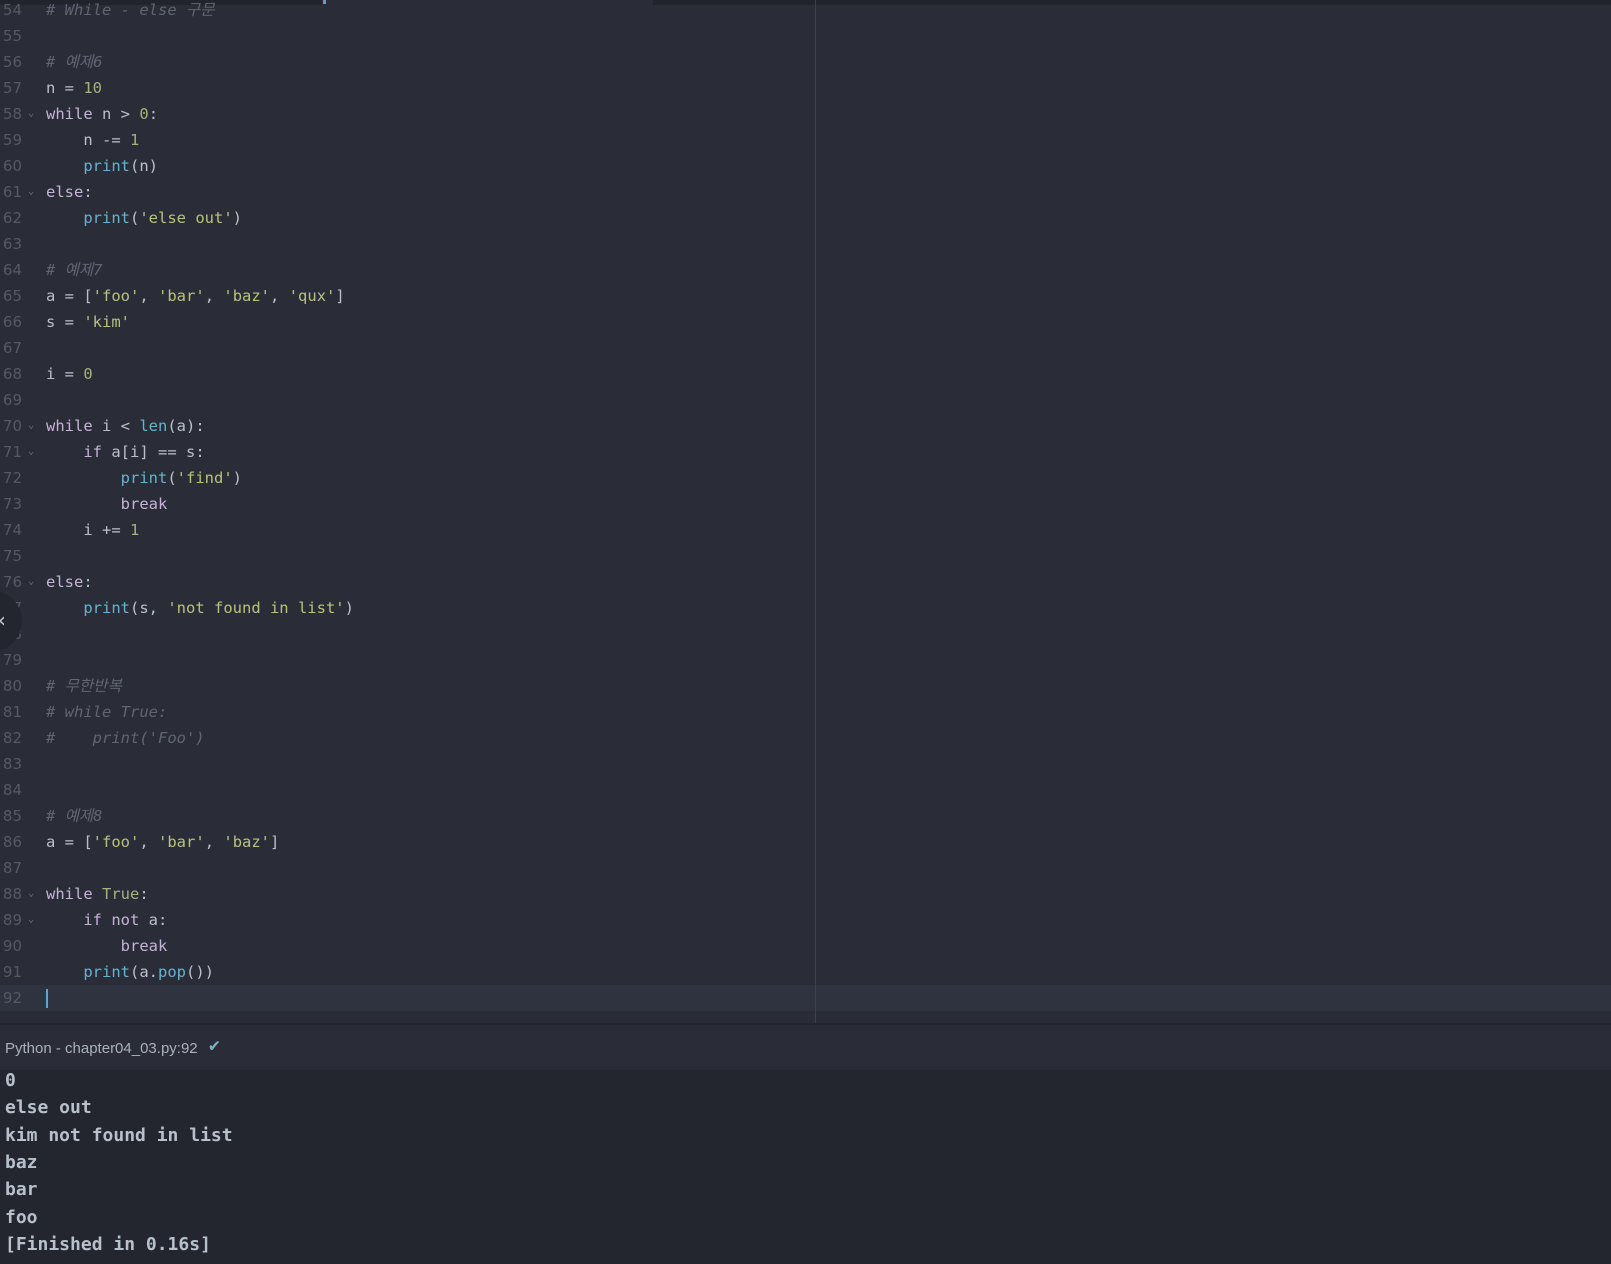 This screenshot has width=1611, height=1264. What do you see at coordinates (805, 894) in the screenshot?
I see `code-line: 88 ⌄ while True:` at bounding box center [805, 894].